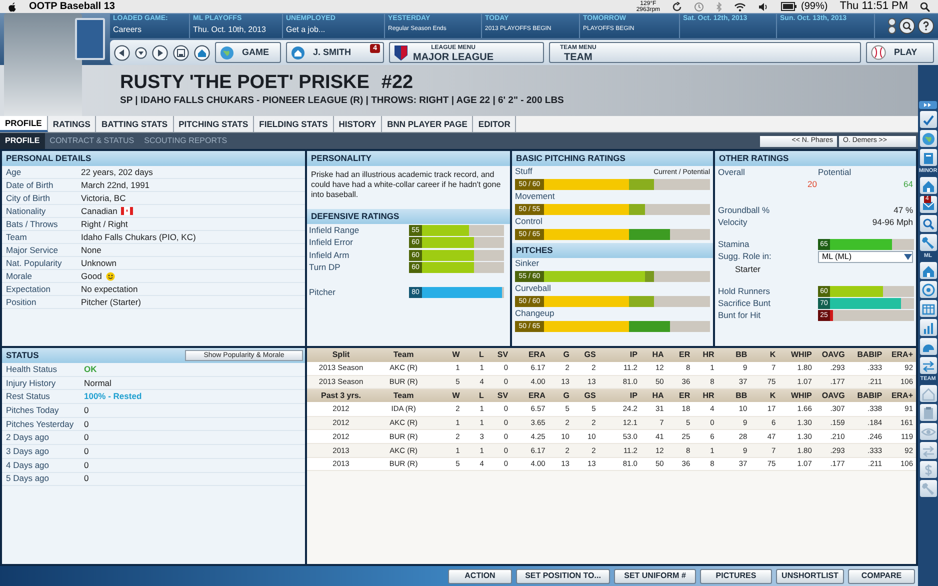  Describe the element at coordinates (185, 141) in the screenshot. I see `subtab: SCOUTING REPORTS` at that location.